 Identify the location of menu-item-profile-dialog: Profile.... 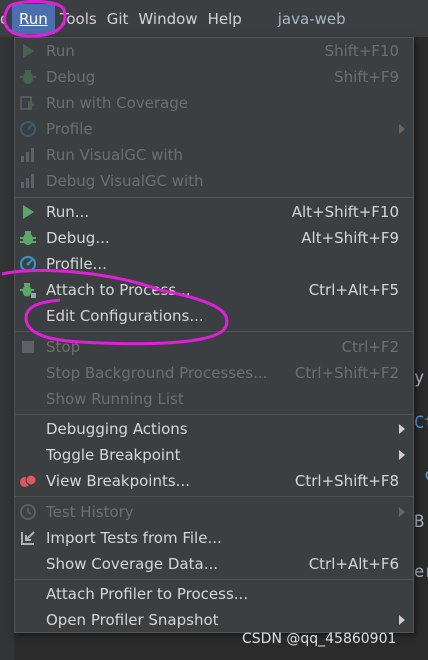
(214, 264).